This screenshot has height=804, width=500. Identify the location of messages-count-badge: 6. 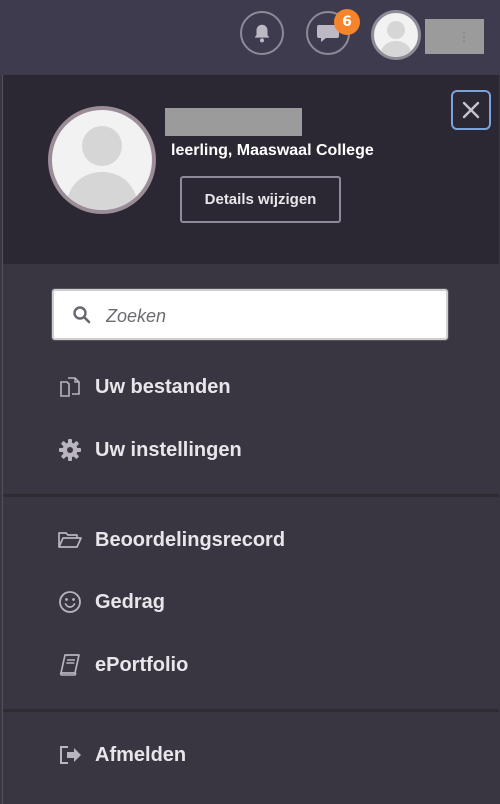
(347, 22).